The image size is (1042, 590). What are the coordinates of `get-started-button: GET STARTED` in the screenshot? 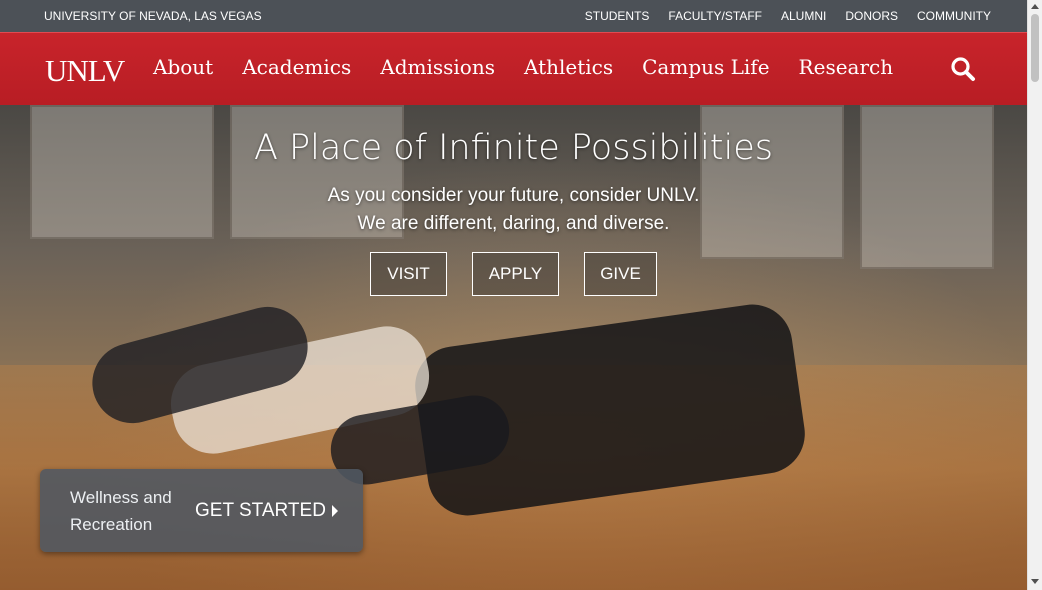 It's located at (266, 511).